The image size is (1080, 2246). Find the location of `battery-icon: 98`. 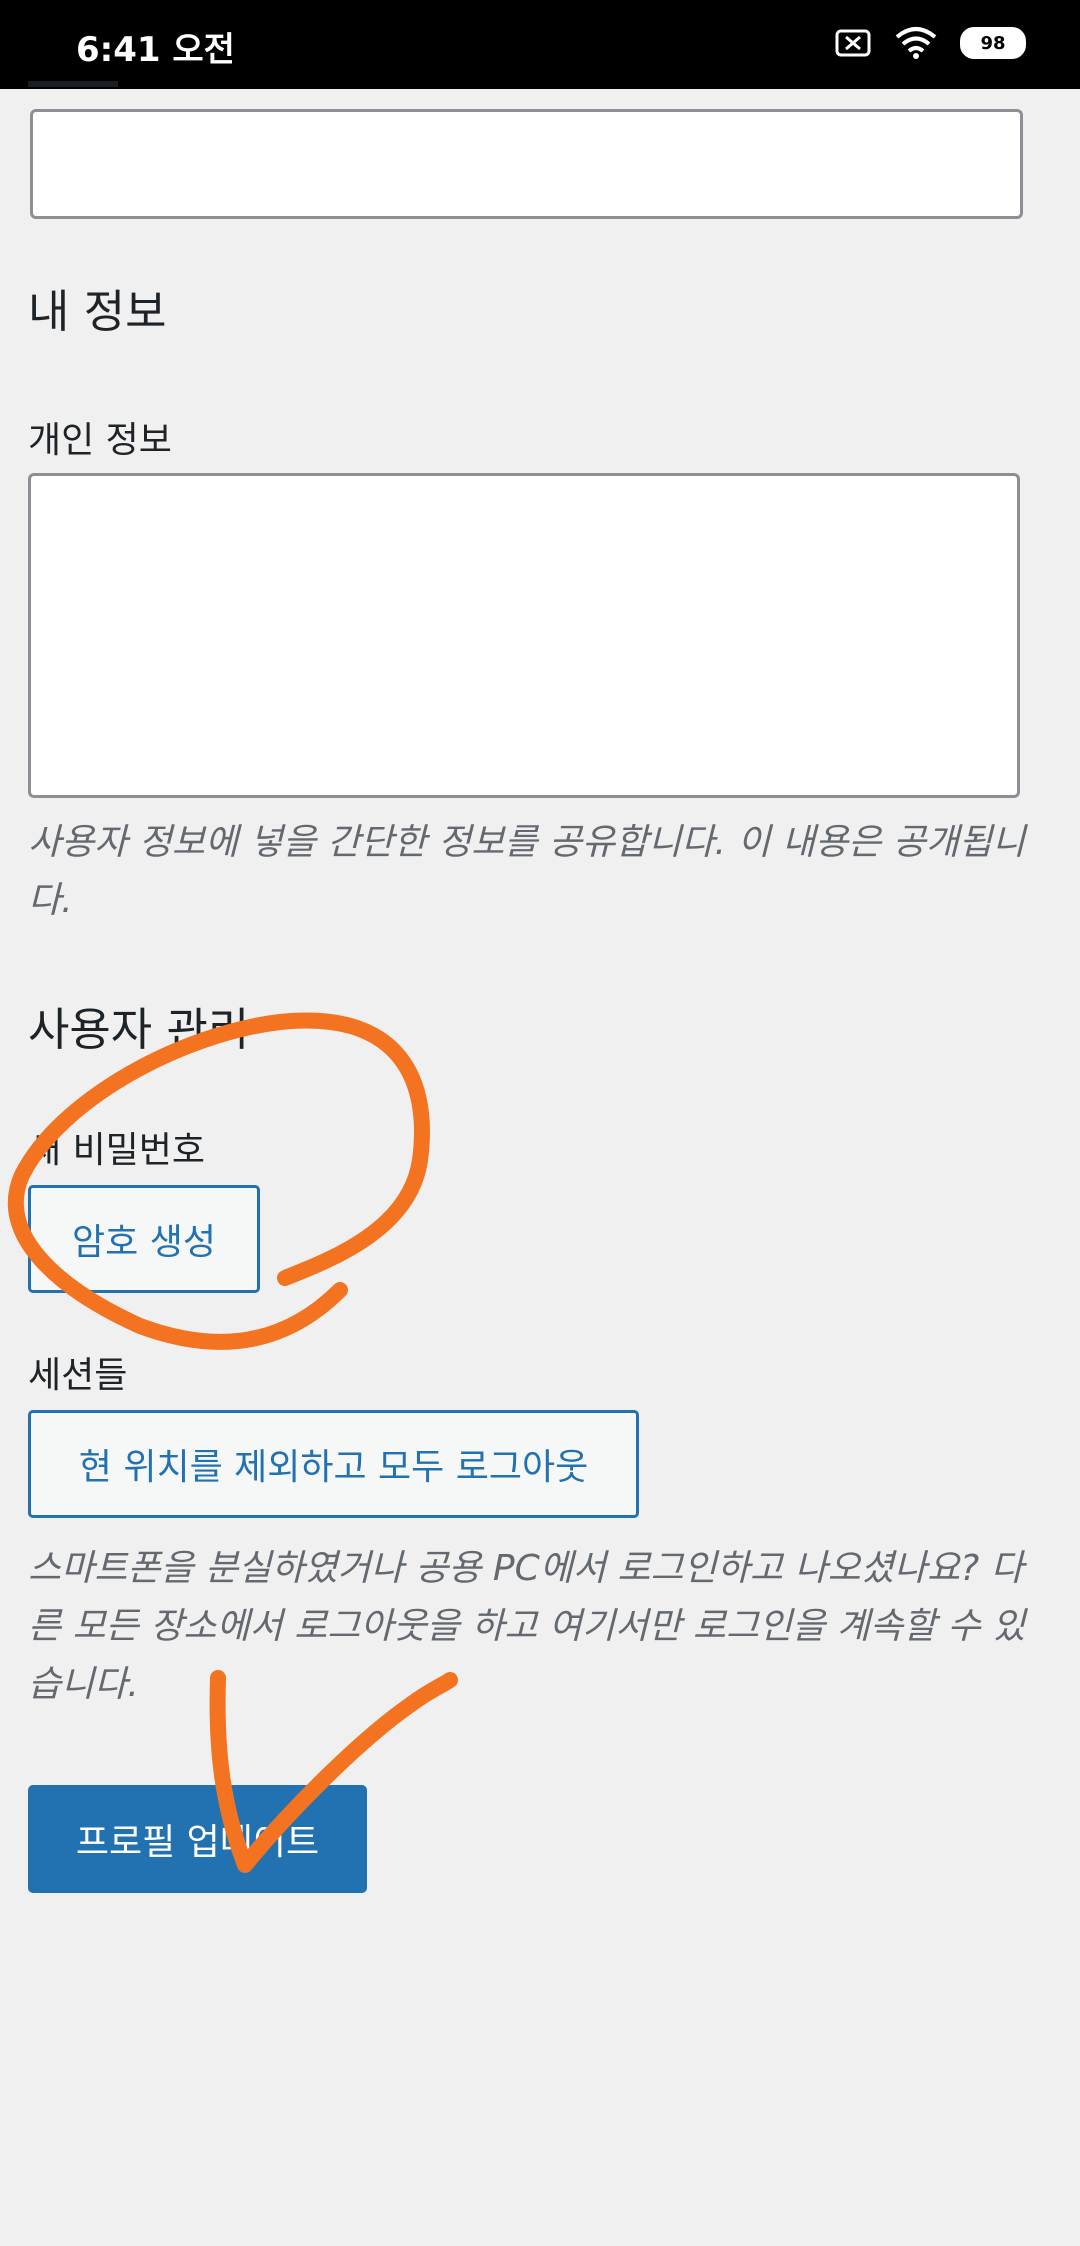

battery-icon: 98 is located at coordinates (993, 43).